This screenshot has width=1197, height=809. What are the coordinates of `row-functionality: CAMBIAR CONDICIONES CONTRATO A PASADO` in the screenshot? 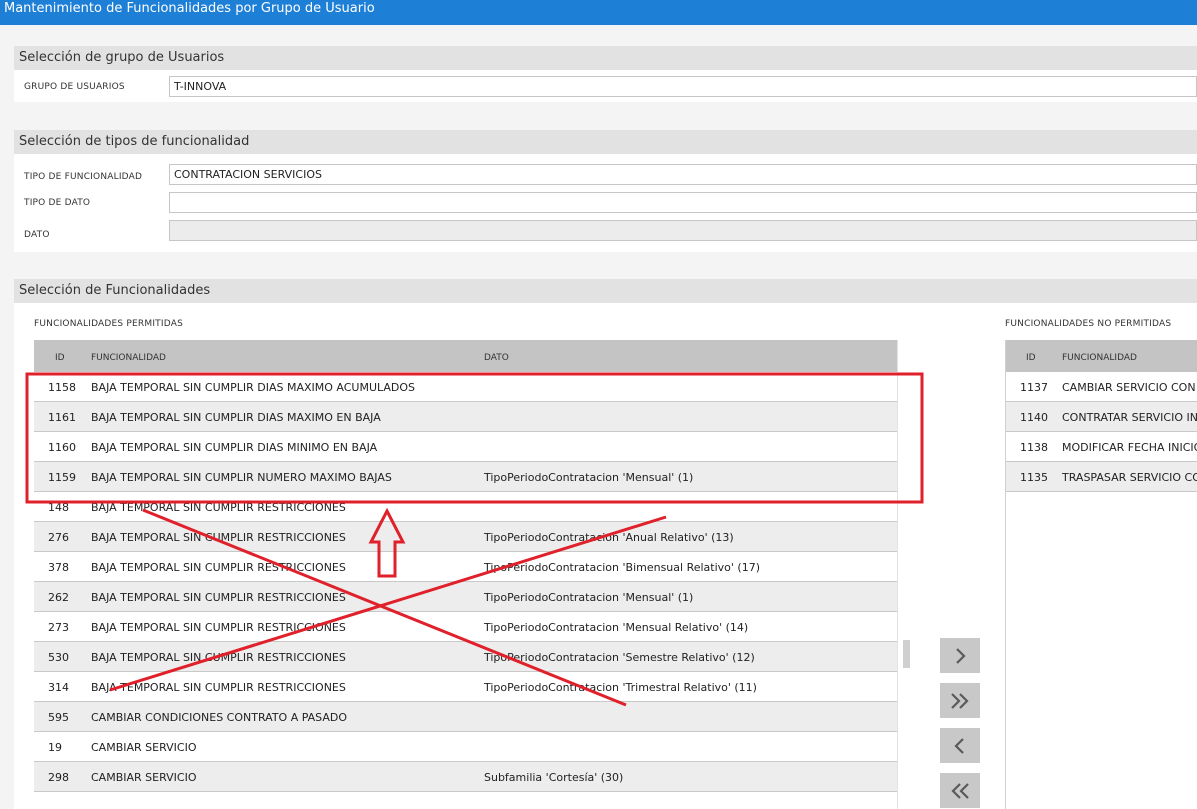 It's located at (219, 717).